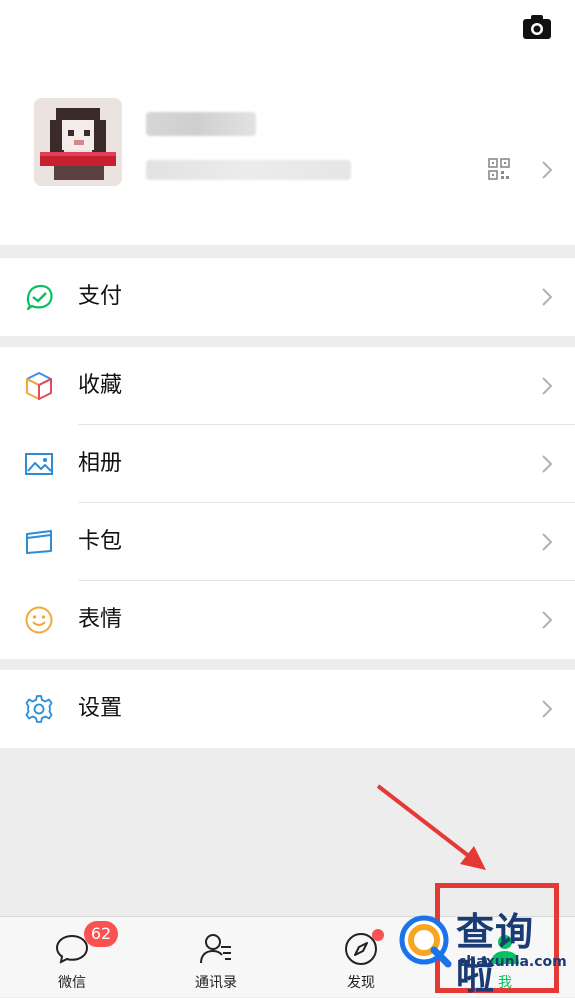 The height and width of the screenshot is (998, 575). What do you see at coordinates (425, 941) in the screenshot?
I see `magnifier-logo-icon` at bounding box center [425, 941].